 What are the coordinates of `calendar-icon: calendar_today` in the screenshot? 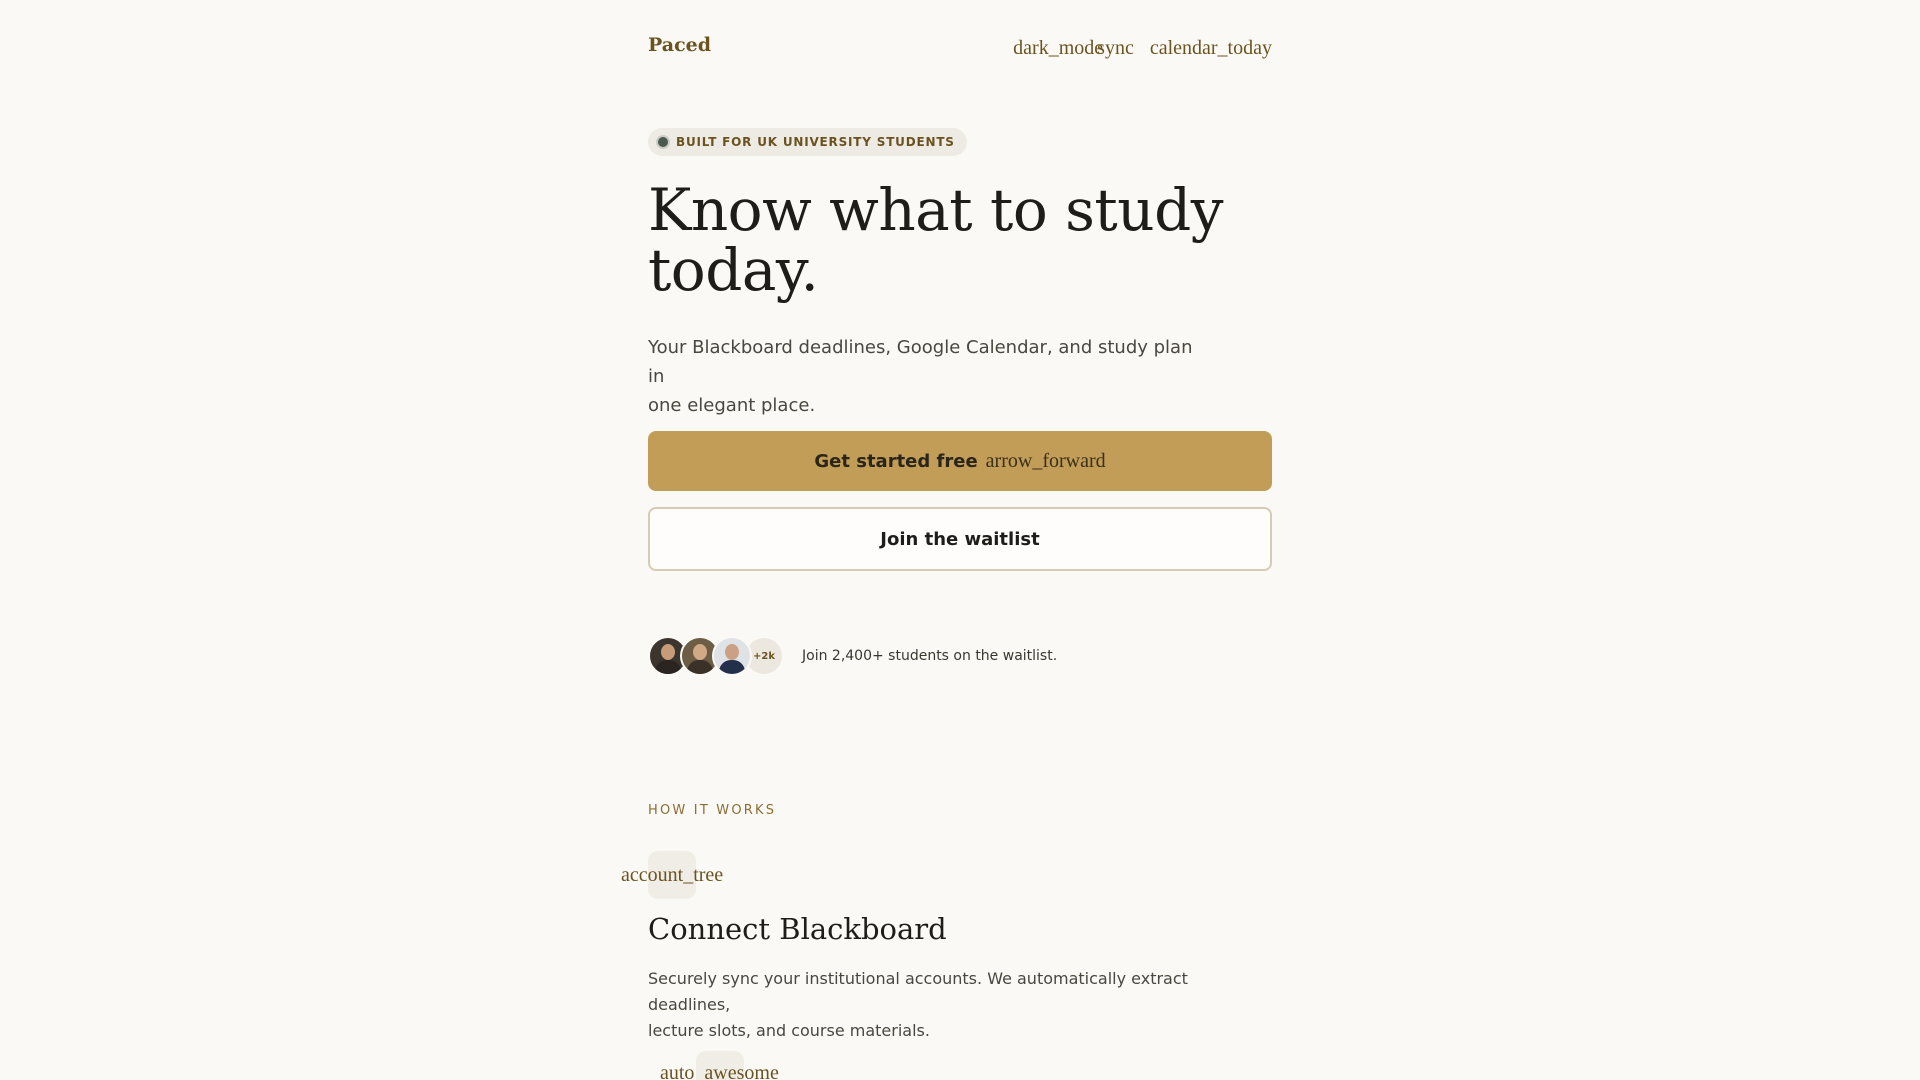 It's located at (1211, 48).